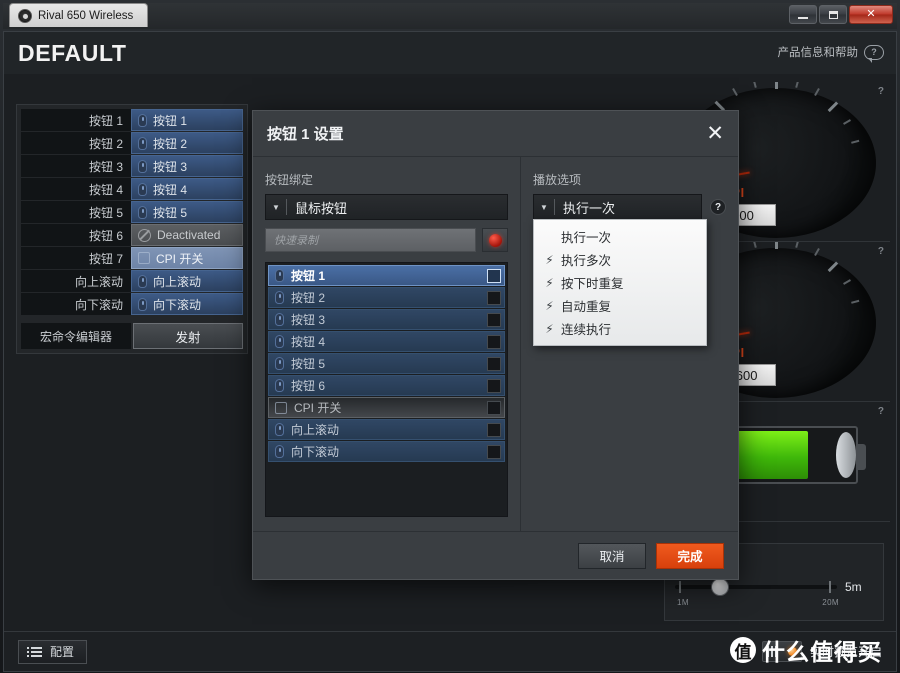 The image size is (900, 673). Describe the element at coordinates (315, 452) in the screenshot. I see `list-item-label: 向下滚动` at that location.